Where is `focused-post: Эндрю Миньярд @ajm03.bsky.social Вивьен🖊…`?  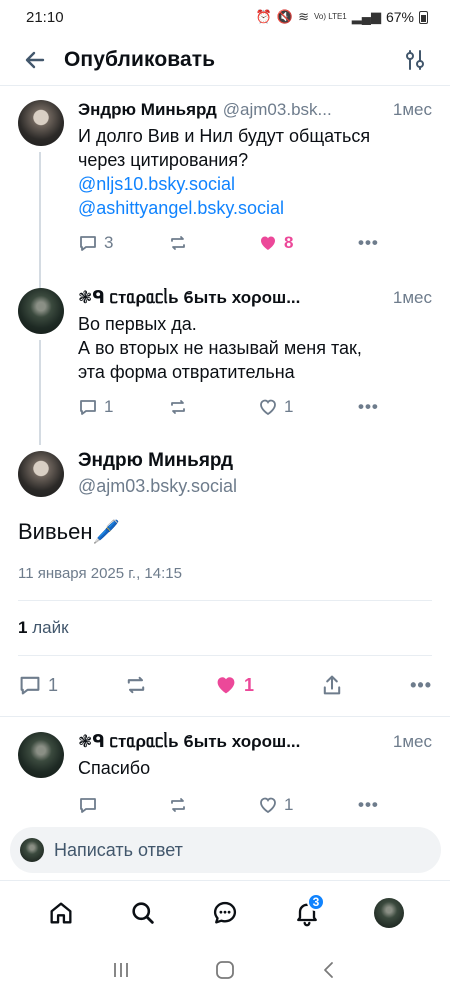
focused-post: Эндрю Миньярд @ajm03.bsky.social Вивьен🖊… is located at coordinates (225, 516).